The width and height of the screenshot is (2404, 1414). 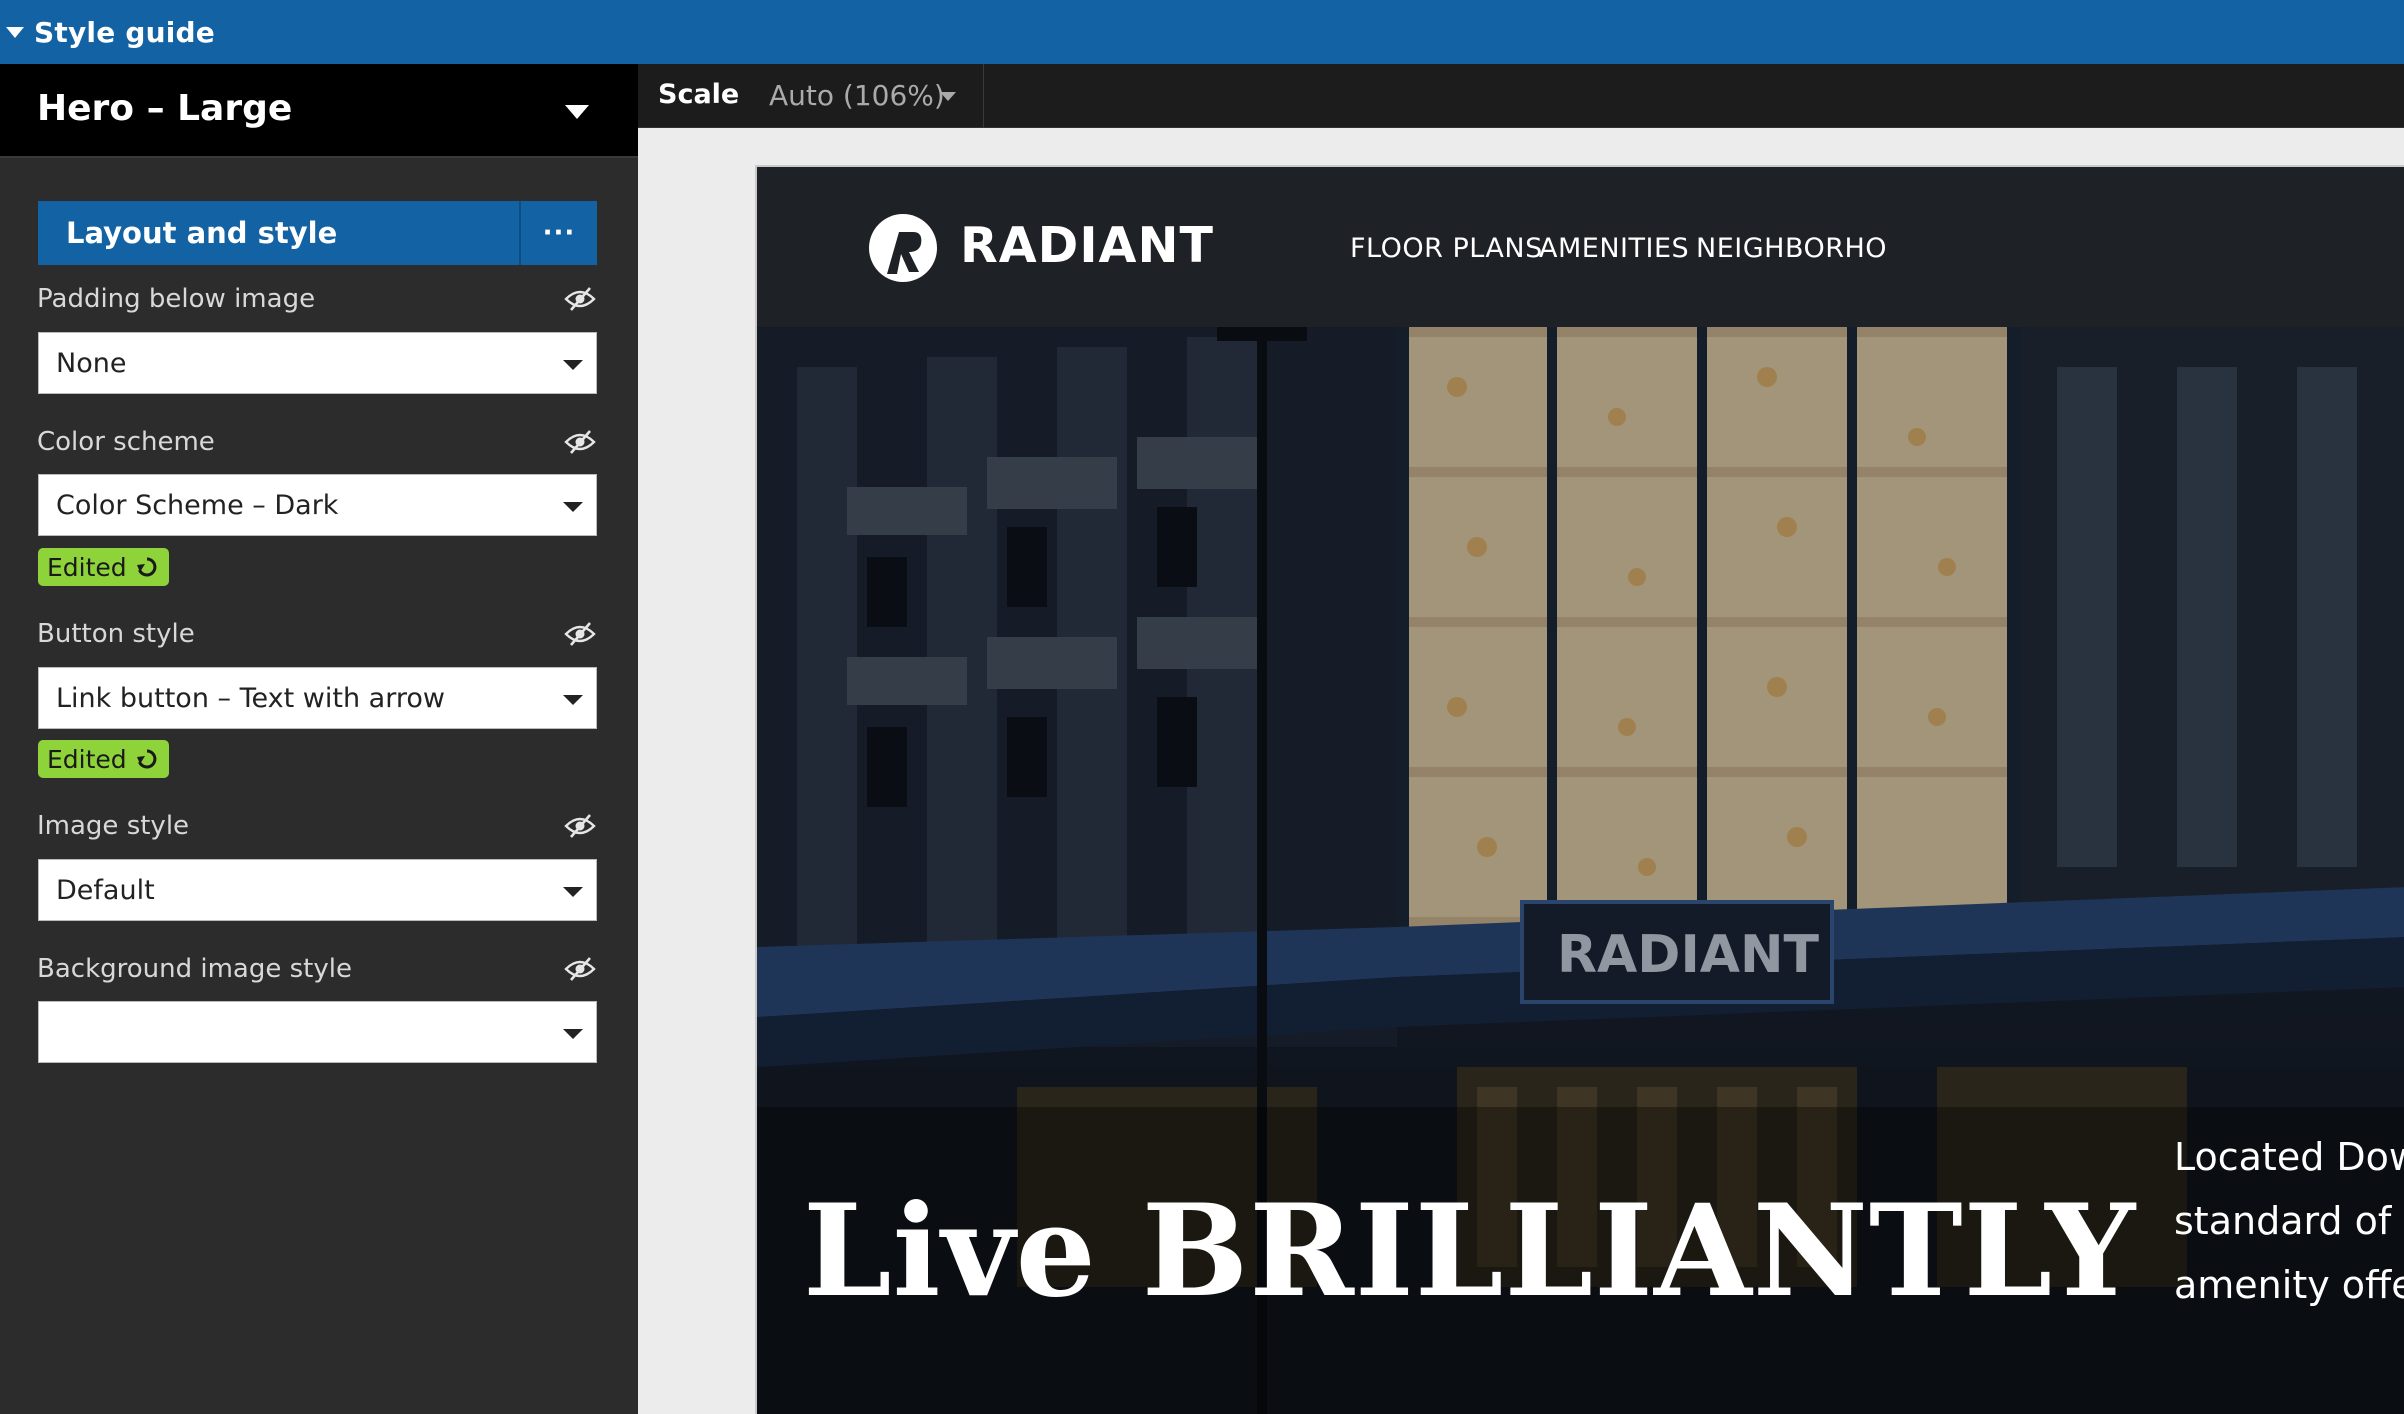 I want to click on chevron-down-icon, so click(x=577, y=112).